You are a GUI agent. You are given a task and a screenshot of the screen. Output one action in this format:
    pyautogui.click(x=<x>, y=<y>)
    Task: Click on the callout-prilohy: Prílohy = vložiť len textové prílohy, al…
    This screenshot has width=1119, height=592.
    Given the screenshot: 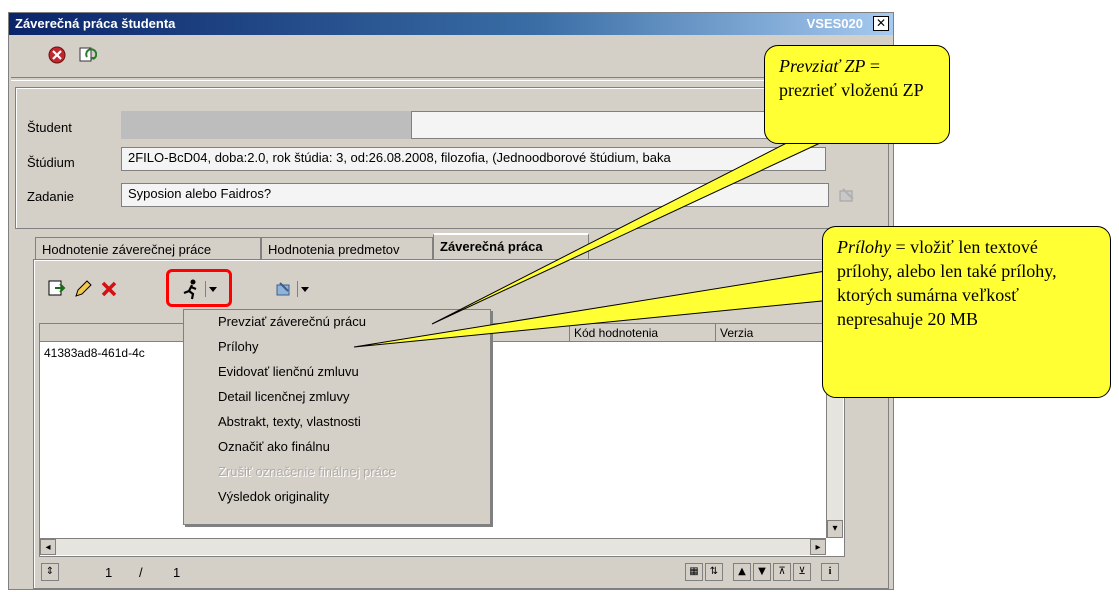 What is the action you would take?
    pyautogui.click(x=966, y=312)
    